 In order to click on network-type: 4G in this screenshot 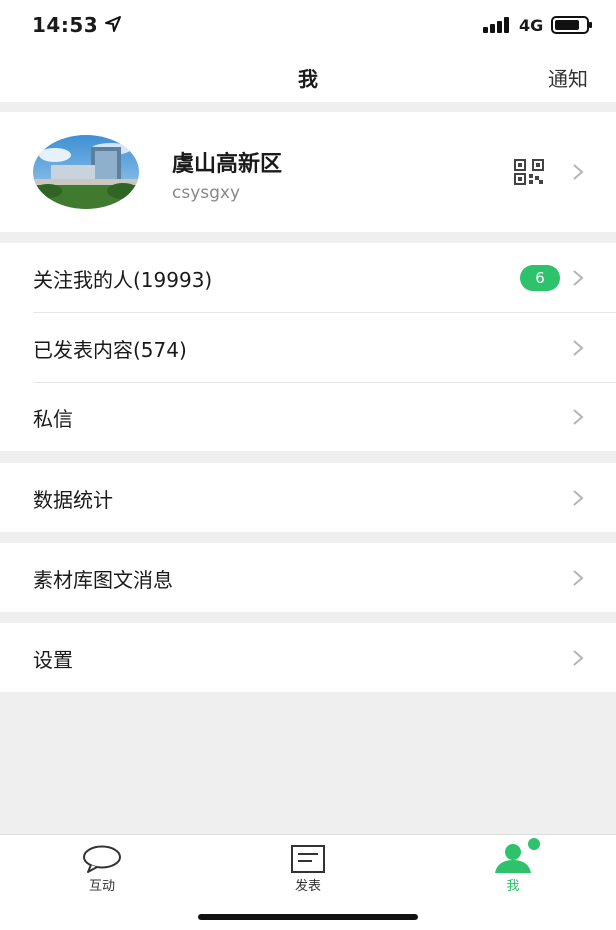, I will do `click(531, 25)`.